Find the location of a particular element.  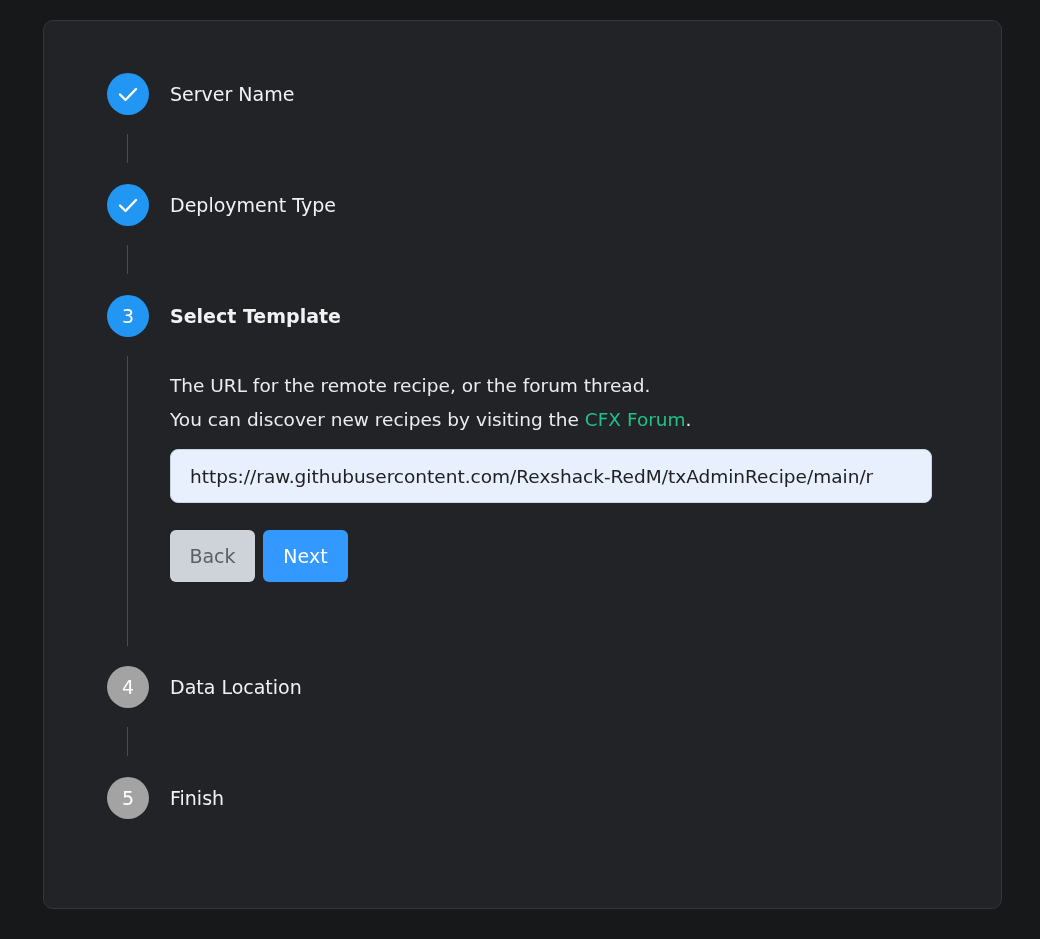

recipe-url-field: https://raw.githubusercontent.com/Rexshack-RedM/txAdminRecipe/main/r is located at coordinates (551, 476).